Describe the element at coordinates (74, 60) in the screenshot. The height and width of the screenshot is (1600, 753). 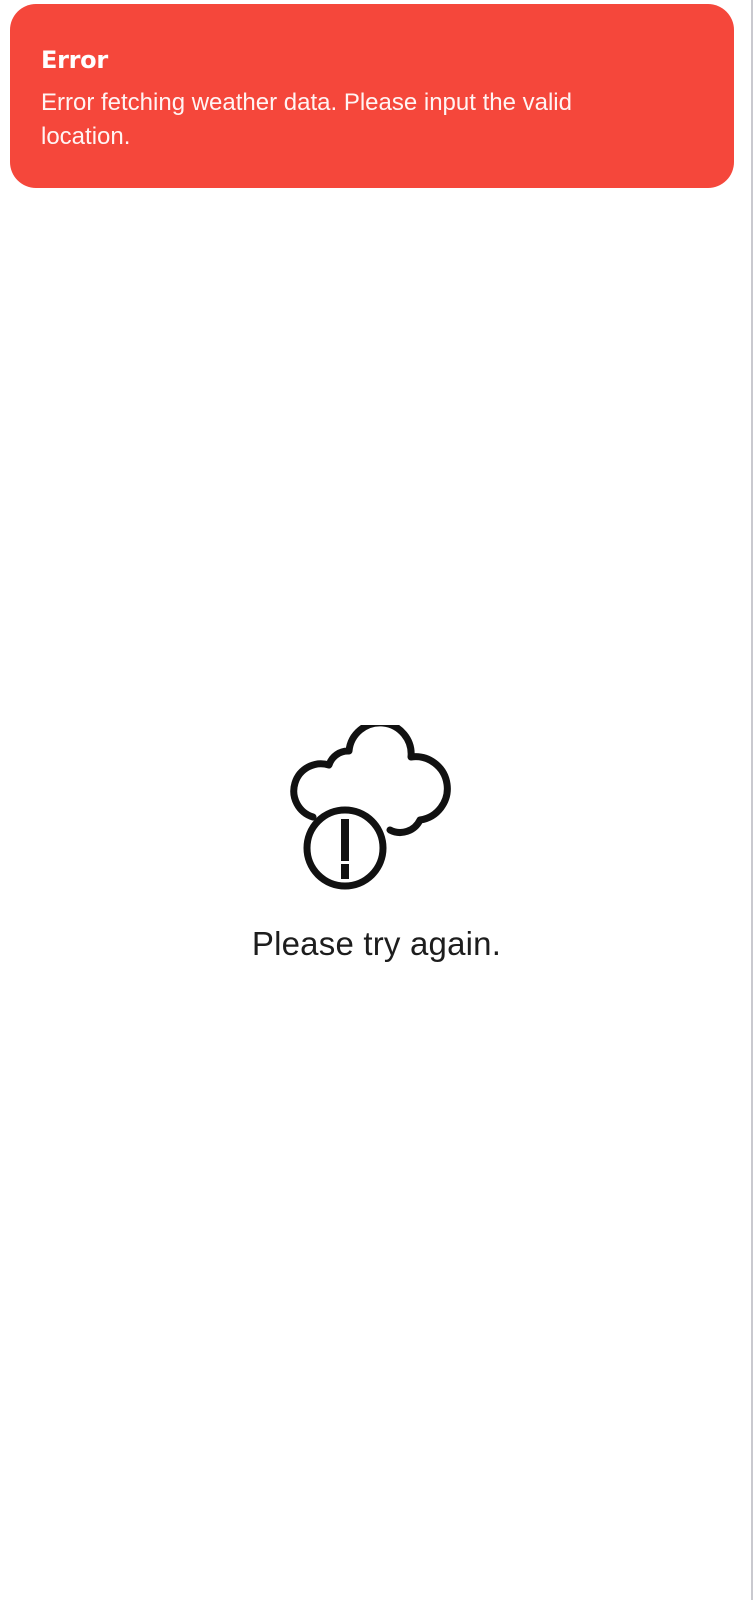
I see `error-toast-title: Error` at that location.